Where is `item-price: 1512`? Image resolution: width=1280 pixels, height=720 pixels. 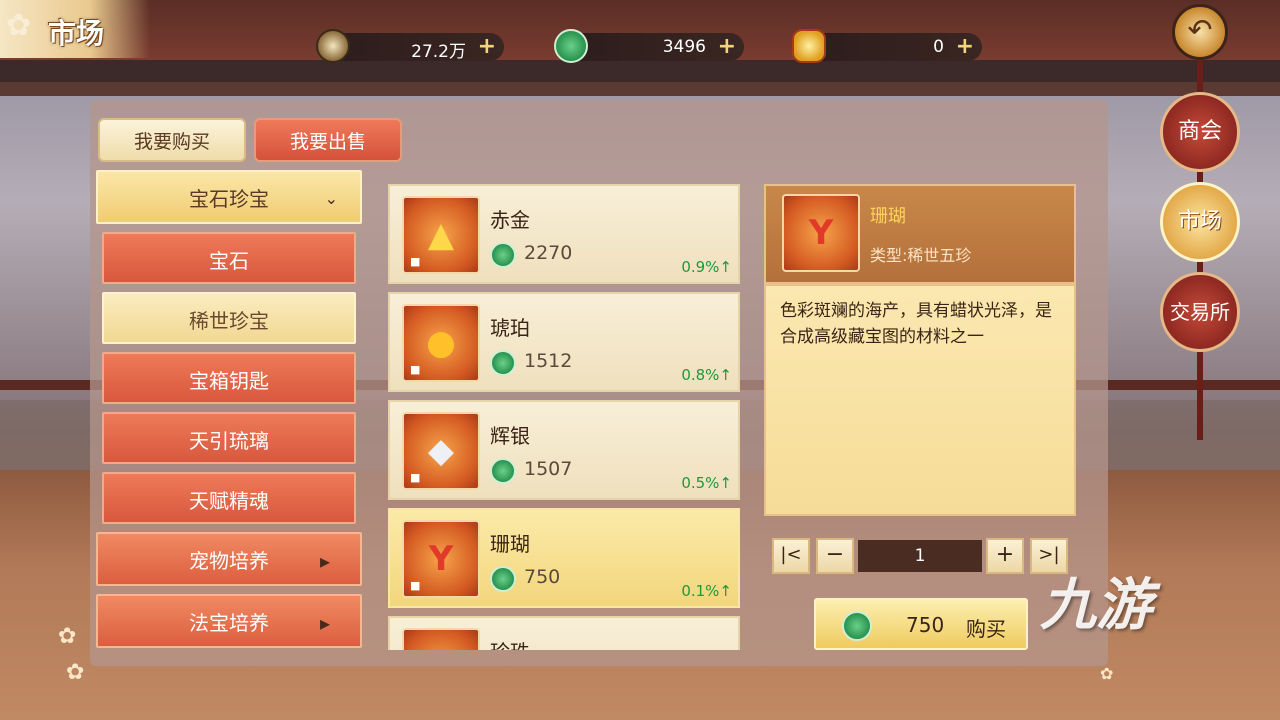
item-price: 1512 is located at coordinates (548, 361).